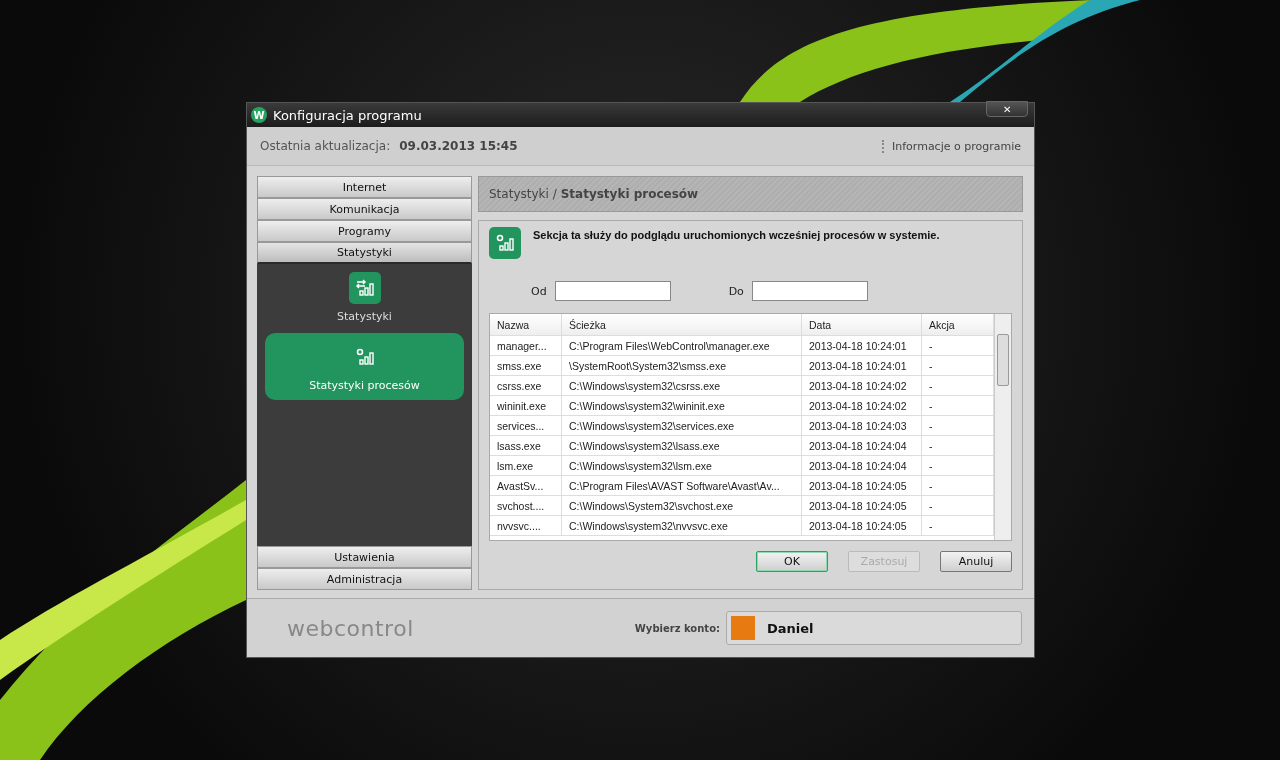 Image resolution: width=1280 pixels, height=760 pixels. What do you see at coordinates (750, 194) in the screenshot?
I see `breadcrumb-bar: Statystyki / Statystyki procesów` at bounding box center [750, 194].